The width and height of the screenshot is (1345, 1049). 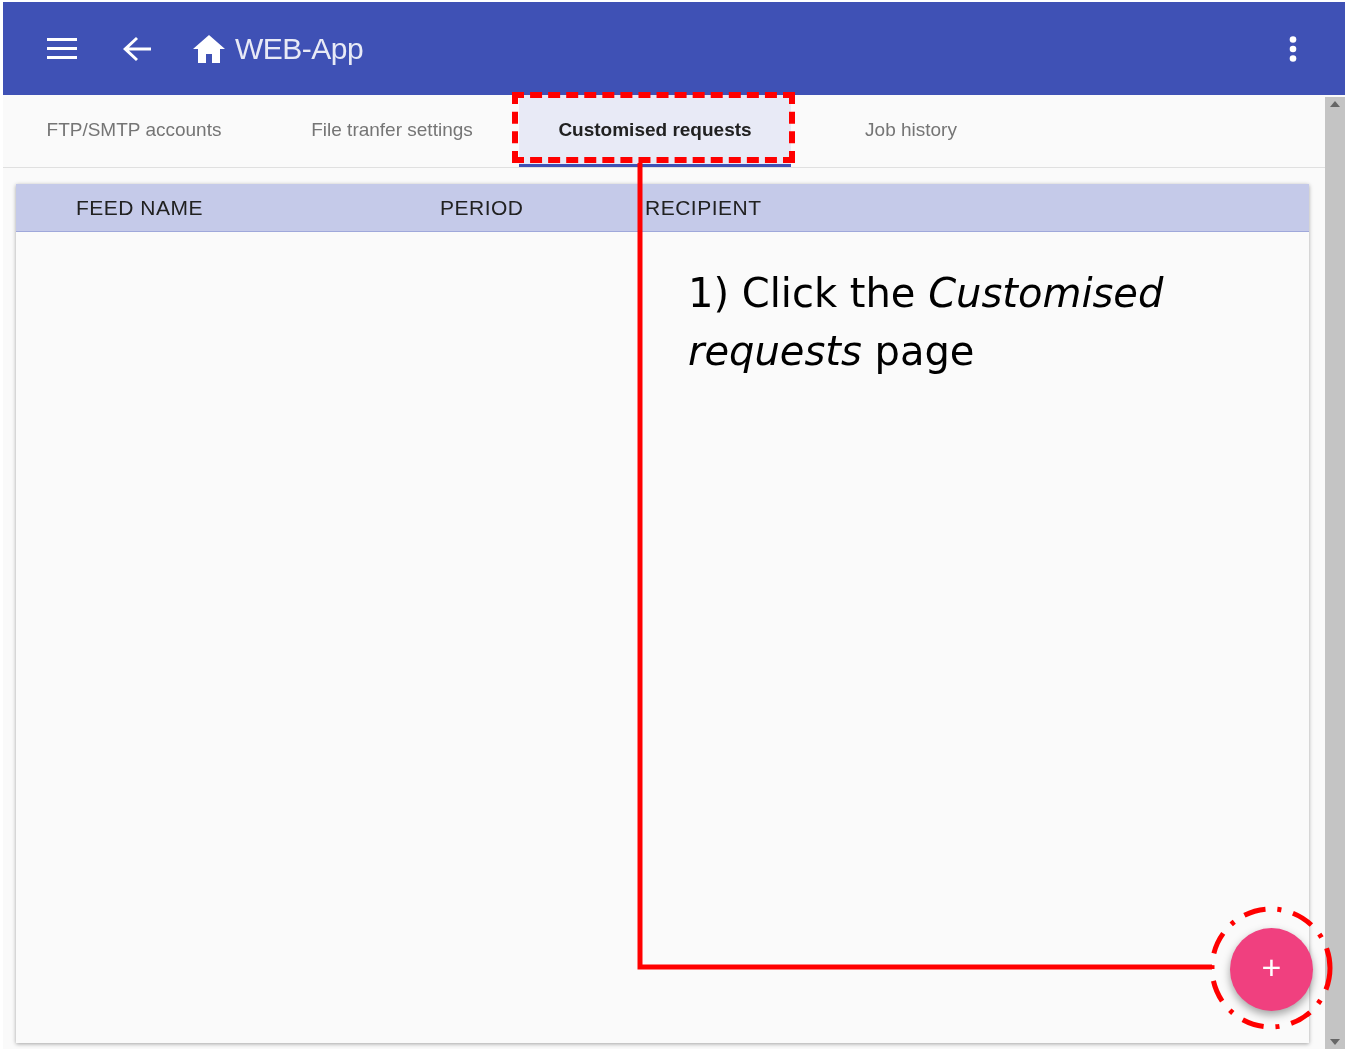 I want to click on tab: Job history, so click(x=911, y=131).